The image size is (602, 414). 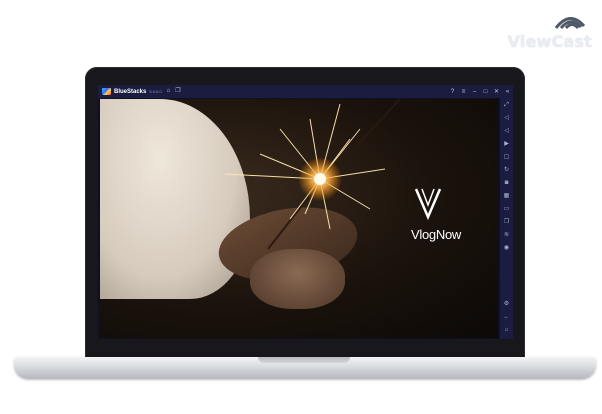 I want to click on menu-icon: ≡, so click(x=463, y=92).